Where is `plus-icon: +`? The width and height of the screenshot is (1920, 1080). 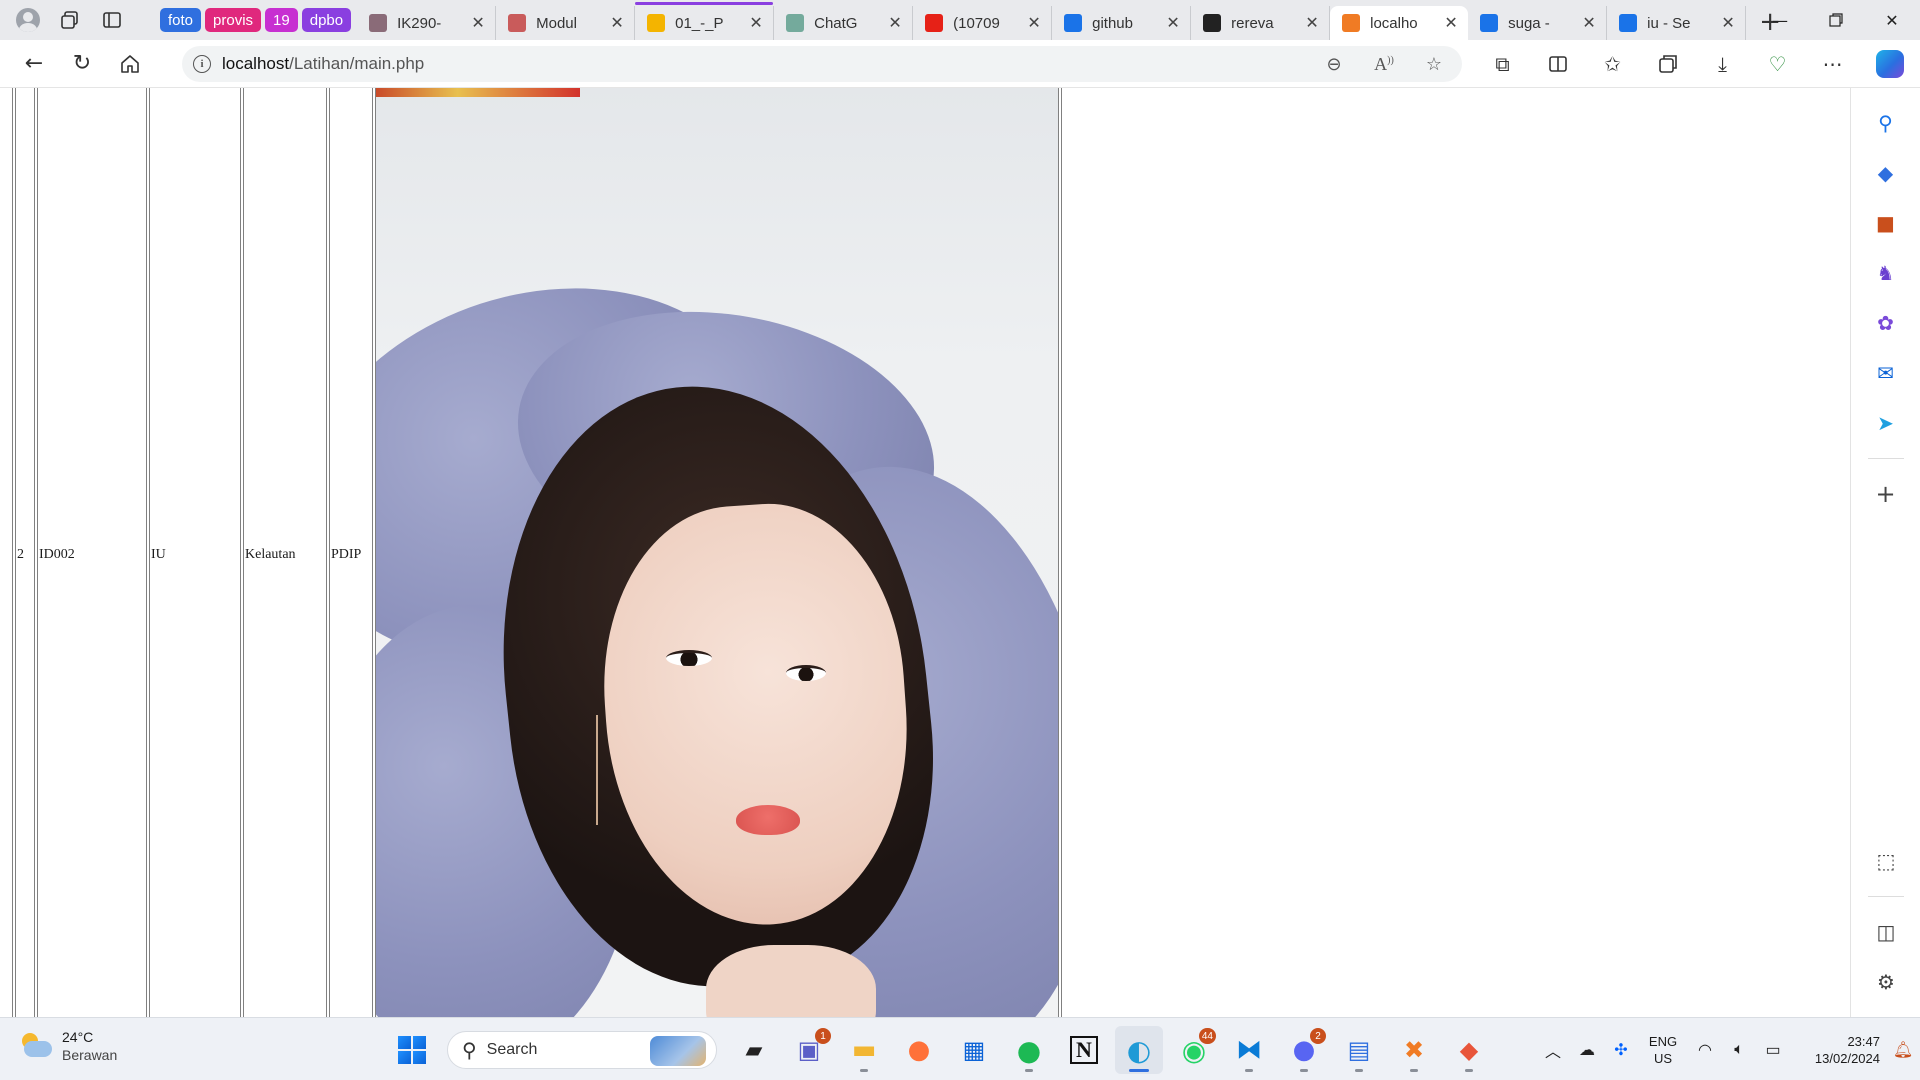 plus-icon: + is located at coordinates (1885, 494).